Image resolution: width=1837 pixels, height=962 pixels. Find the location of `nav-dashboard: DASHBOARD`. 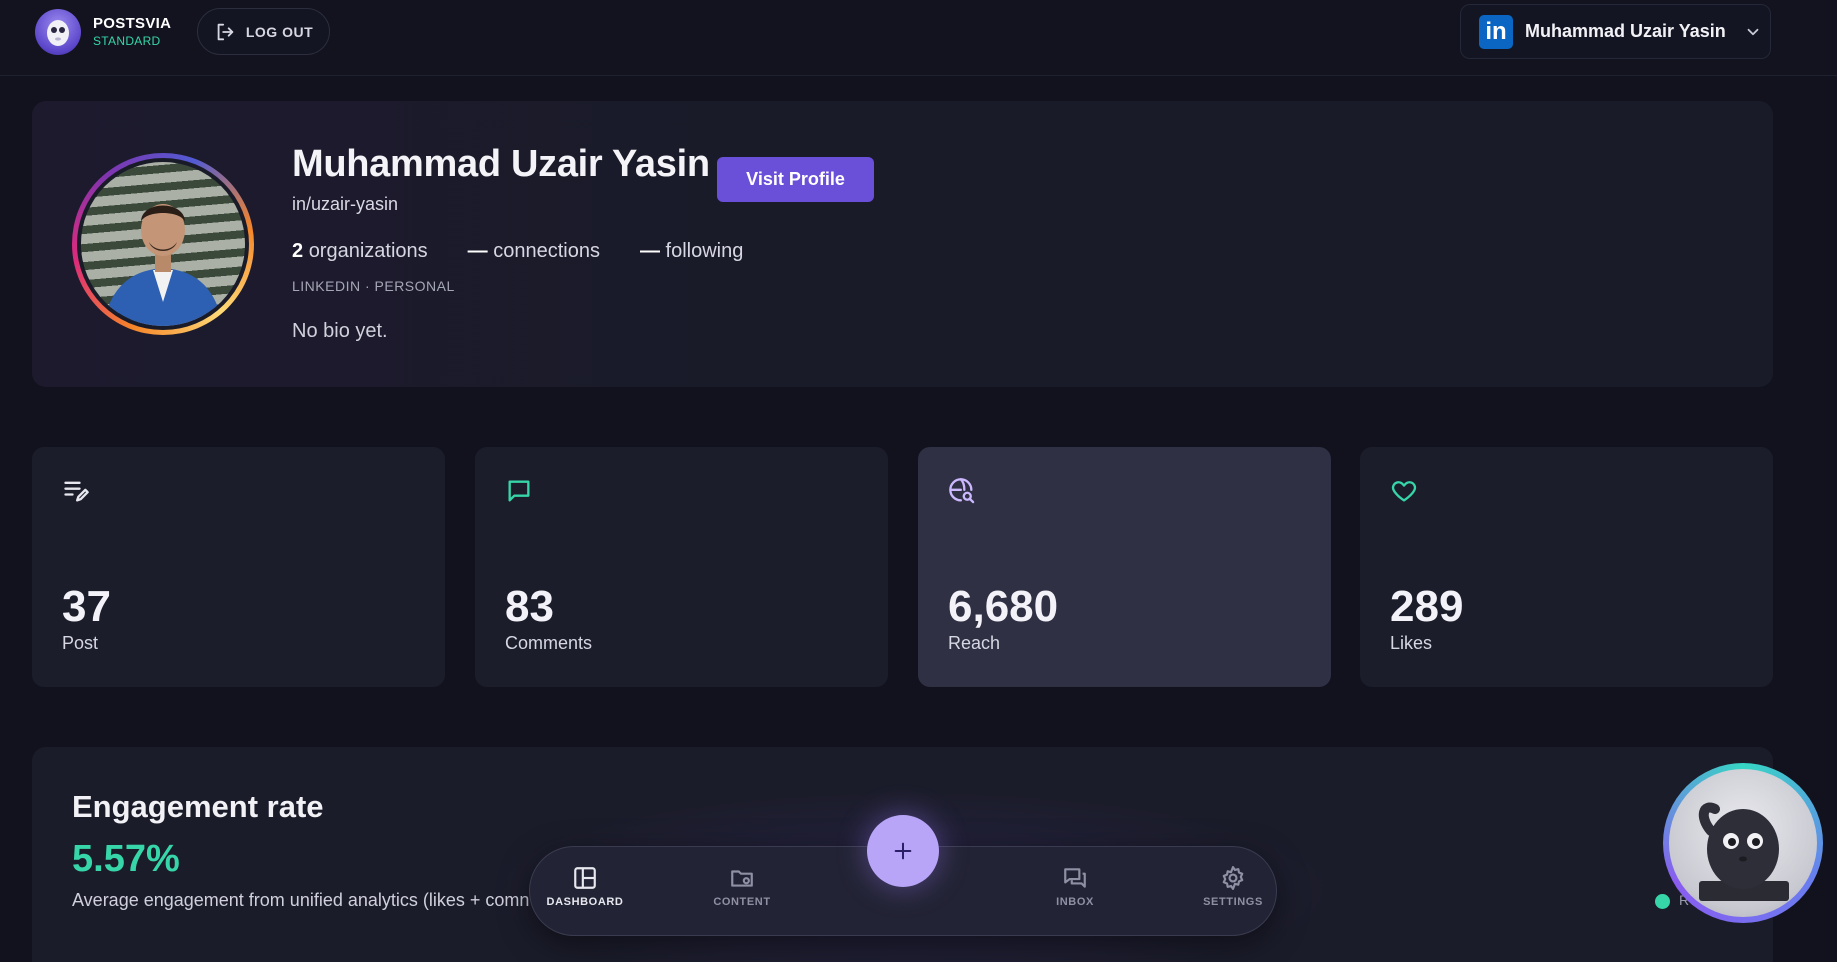

nav-dashboard: DASHBOARD is located at coordinates (585, 886).